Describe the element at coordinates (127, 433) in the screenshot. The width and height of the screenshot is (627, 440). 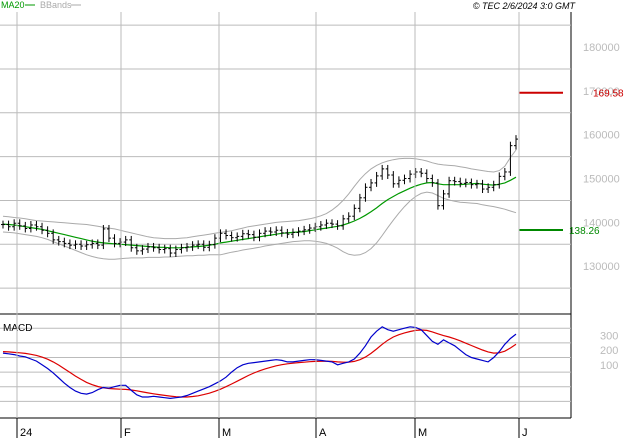
I see `month-label: F` at that location.